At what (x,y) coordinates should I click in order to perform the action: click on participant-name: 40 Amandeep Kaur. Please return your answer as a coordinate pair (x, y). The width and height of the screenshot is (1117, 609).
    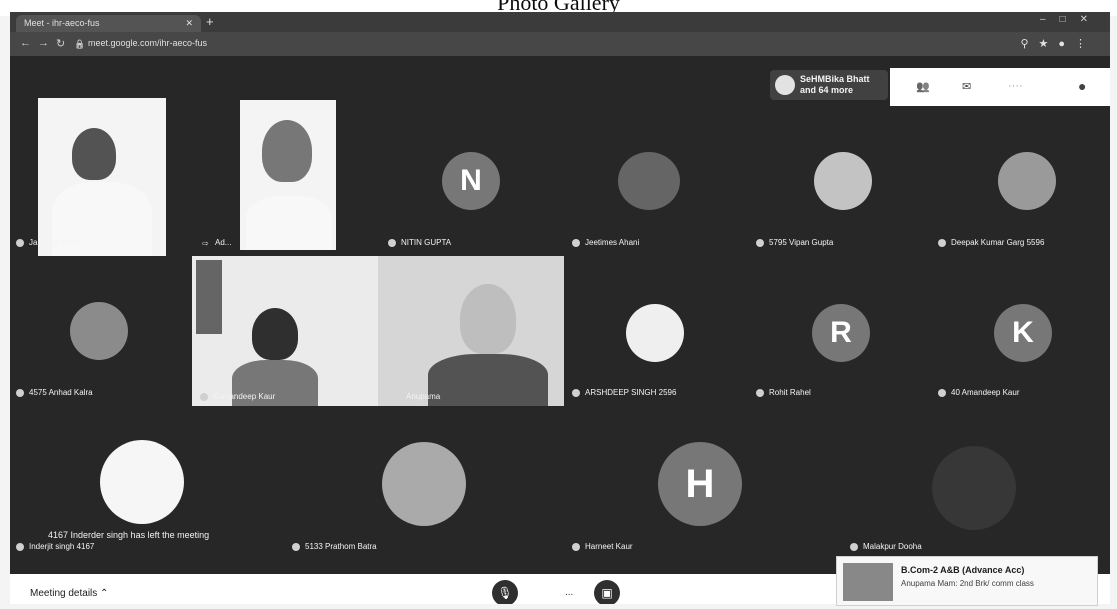
    Looking at the image, I should click on (979, 392).